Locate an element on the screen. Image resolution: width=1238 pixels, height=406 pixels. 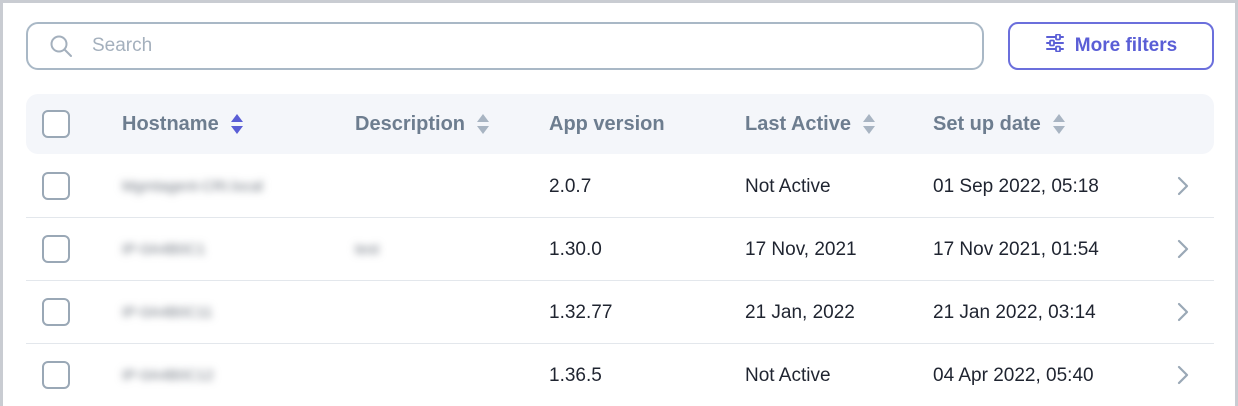
more-filters-button: More filters is located at coordinates (1111, 46).